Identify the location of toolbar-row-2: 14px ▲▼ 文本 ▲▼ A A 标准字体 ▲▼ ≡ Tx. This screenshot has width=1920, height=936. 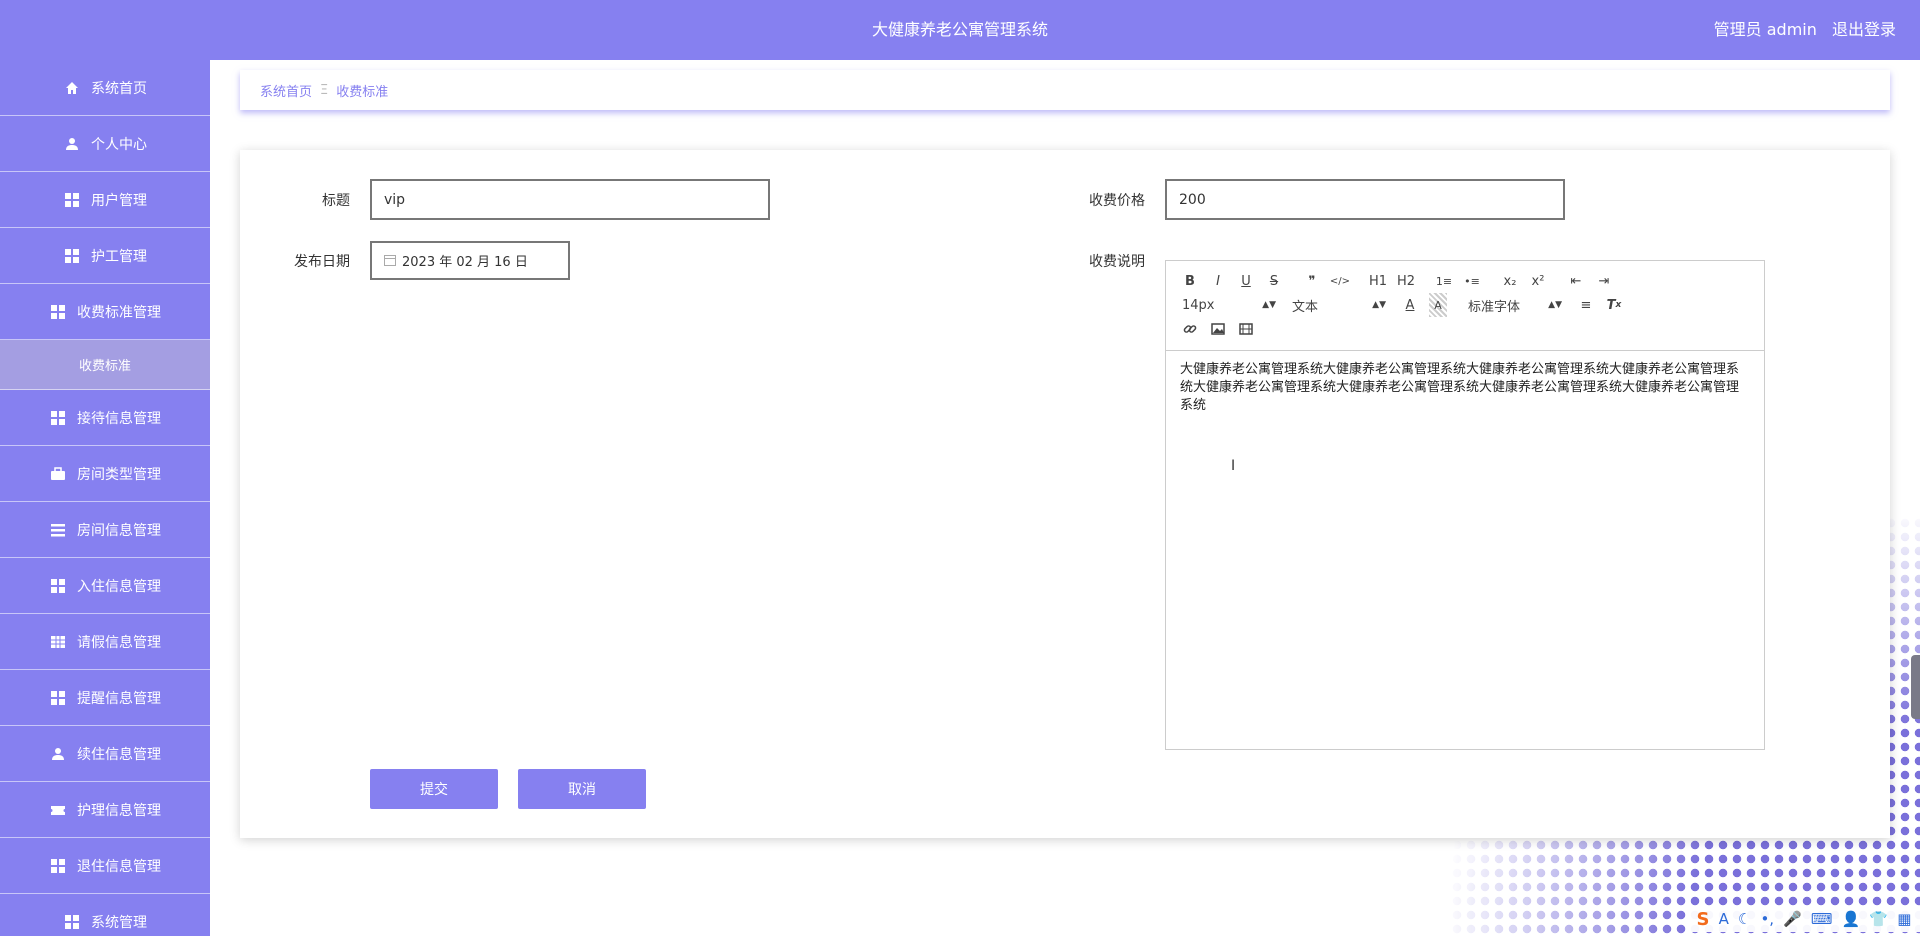
(1465, 305).